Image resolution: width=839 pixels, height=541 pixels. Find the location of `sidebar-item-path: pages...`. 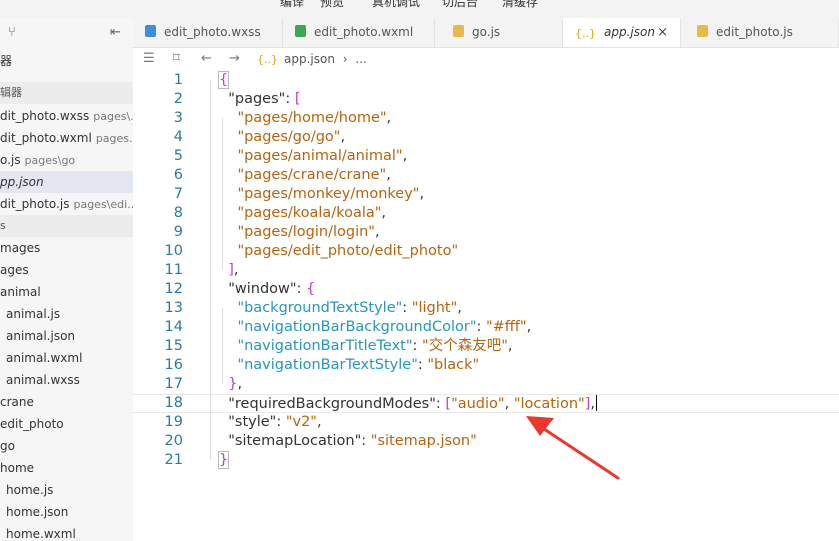

sidebar-item-path: pages... is located at coordinates (114, 138).